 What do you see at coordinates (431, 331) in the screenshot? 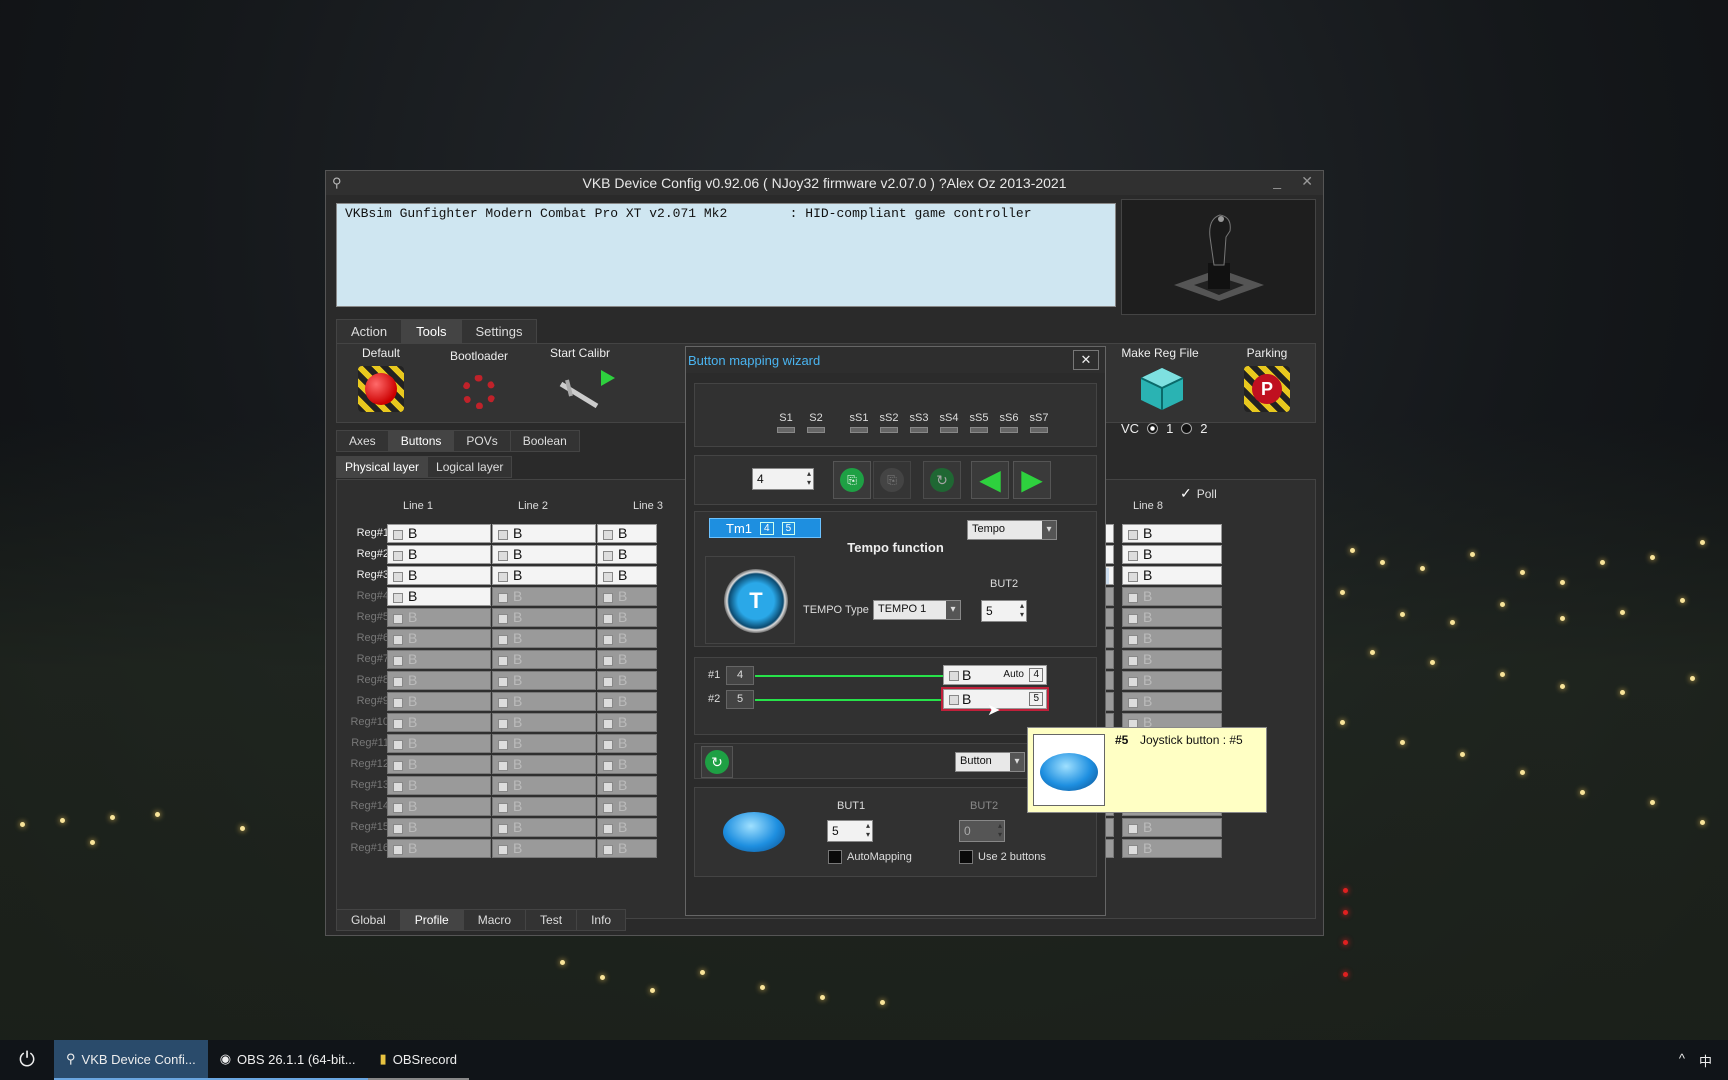
I see `tab-tools: Tools` at bounding box center [431, 331].